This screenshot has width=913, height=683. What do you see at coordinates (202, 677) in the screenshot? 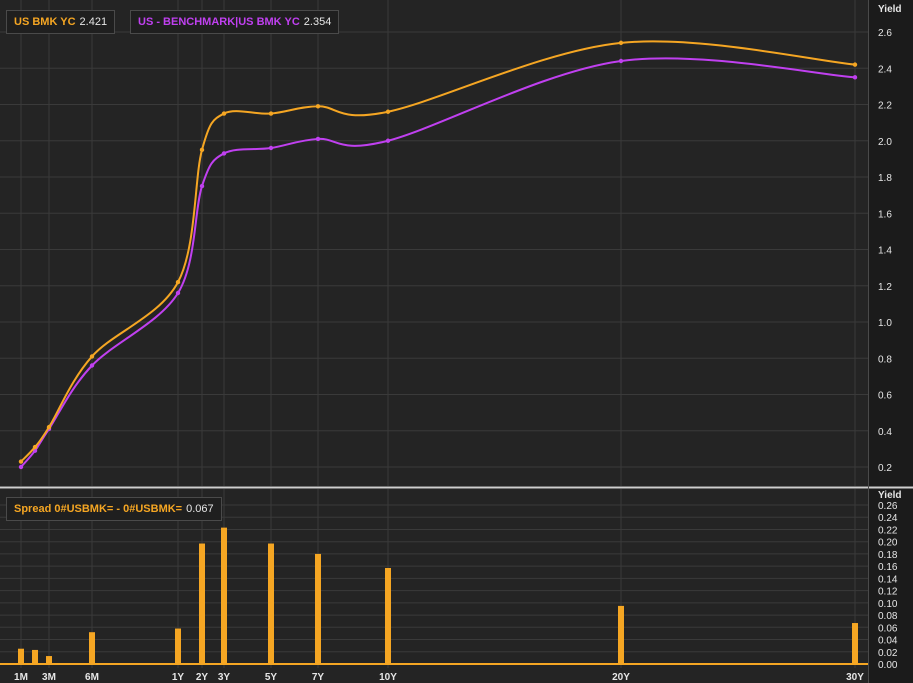
I see `x-tick-label: 2Y` at bounding box center [202, 677].